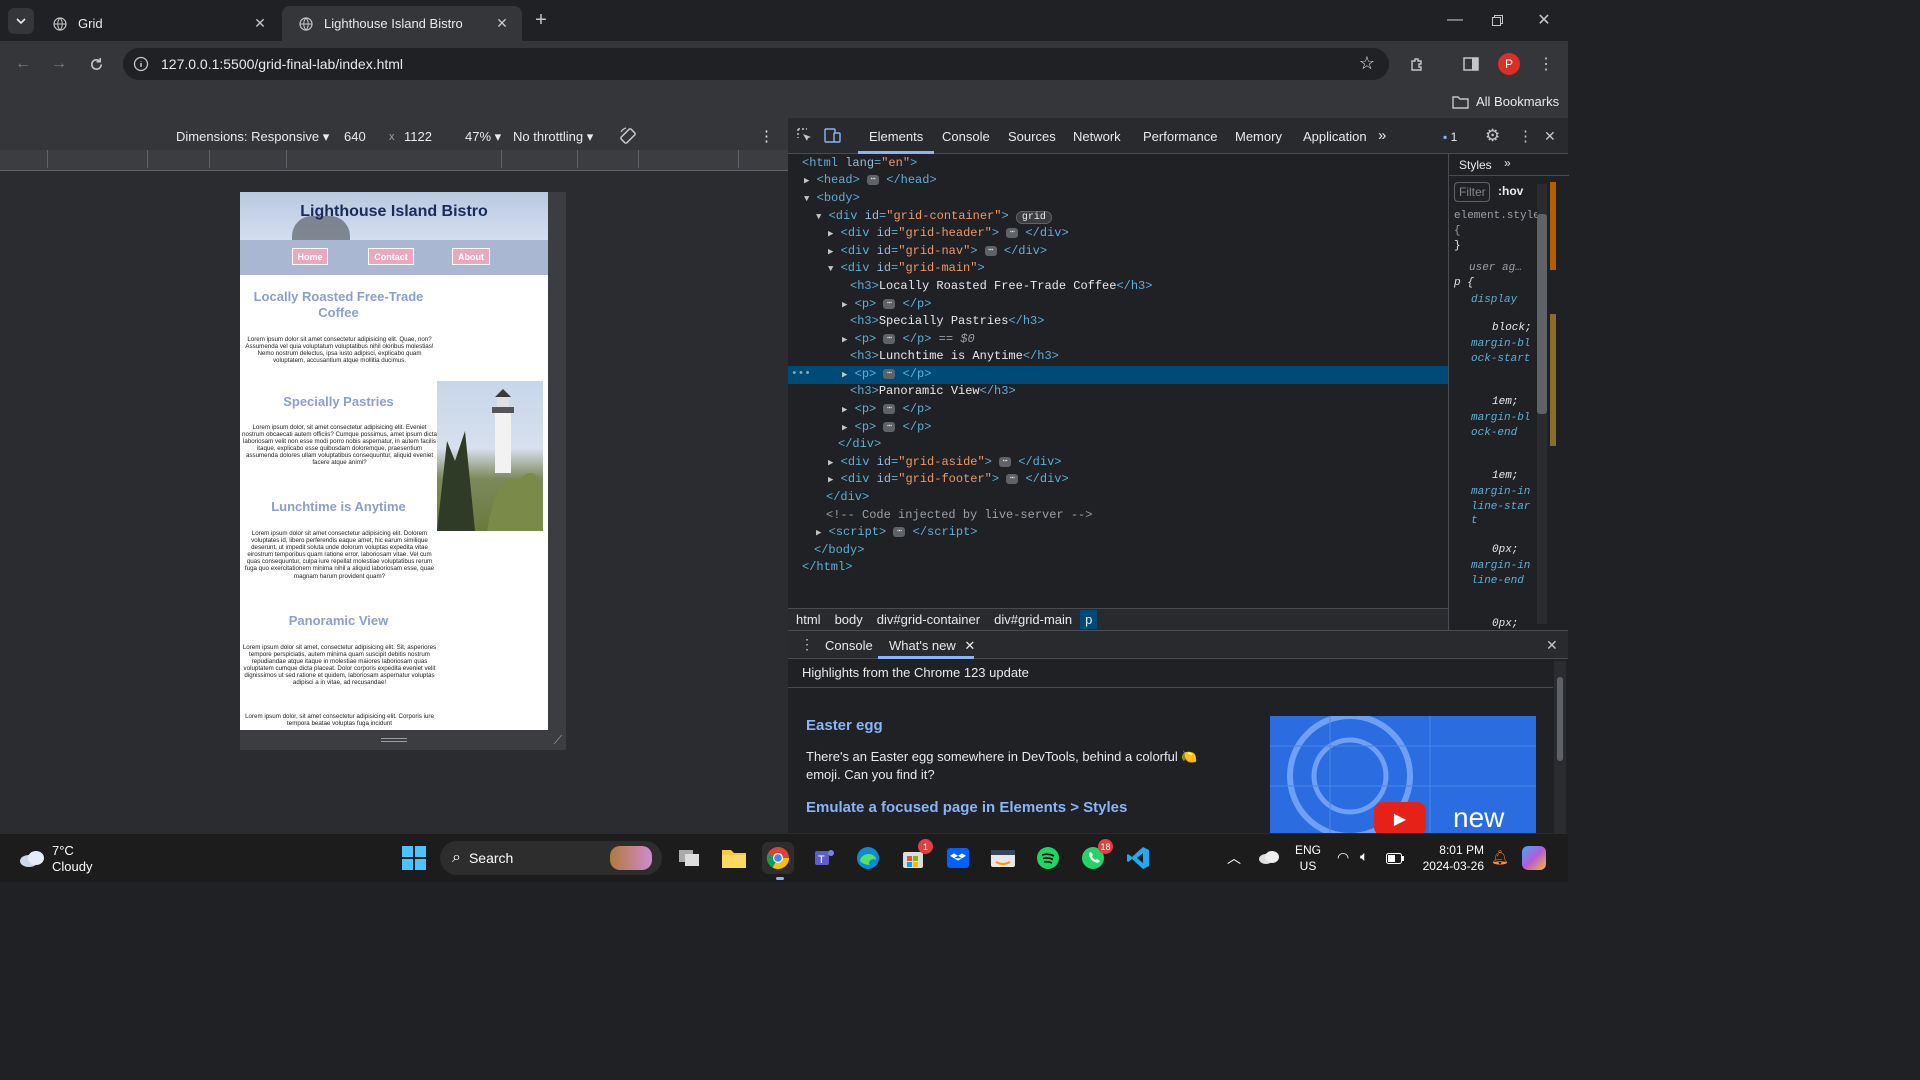 The height and width of the screenshot is (1080, 1920). What do you see at coordinates (1158, 463) in the screenshot?
I see `dom-node-grid-aside: ▶ <div id="grid-aside"> ⋯ </div>` at bounding box center [1158, 463].